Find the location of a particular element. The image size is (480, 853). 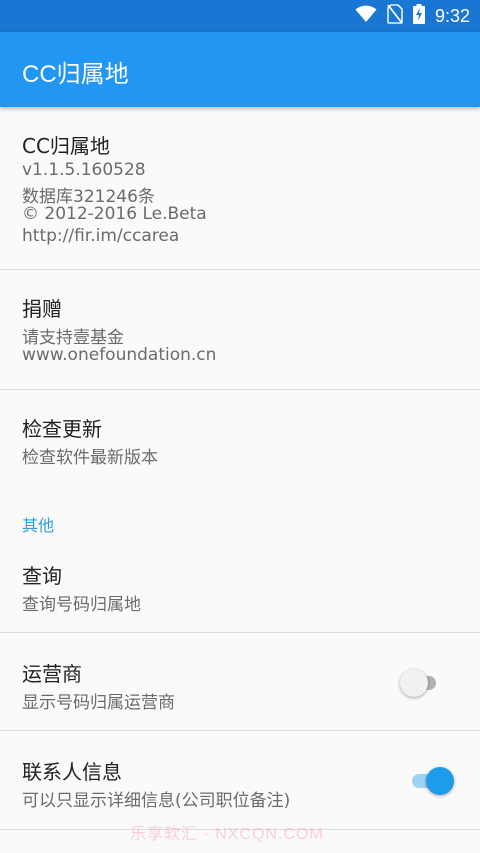

pref-carrier-summary: 显示号码归属运营商 is located at coordinates (98, 703).